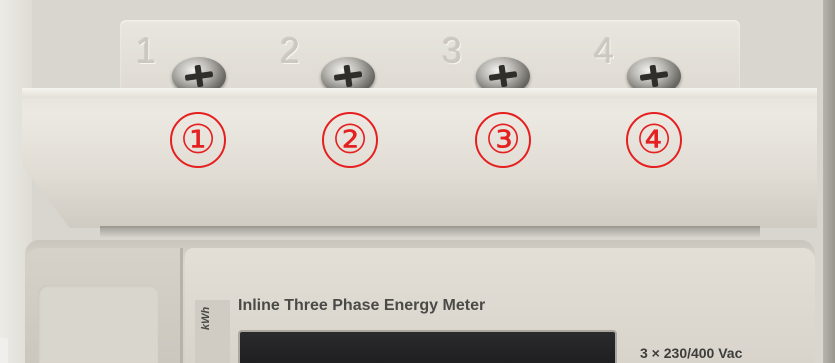 The width and height of the screenshot is (835, 363). I want to click on cover-shadow, so click(430, 232).